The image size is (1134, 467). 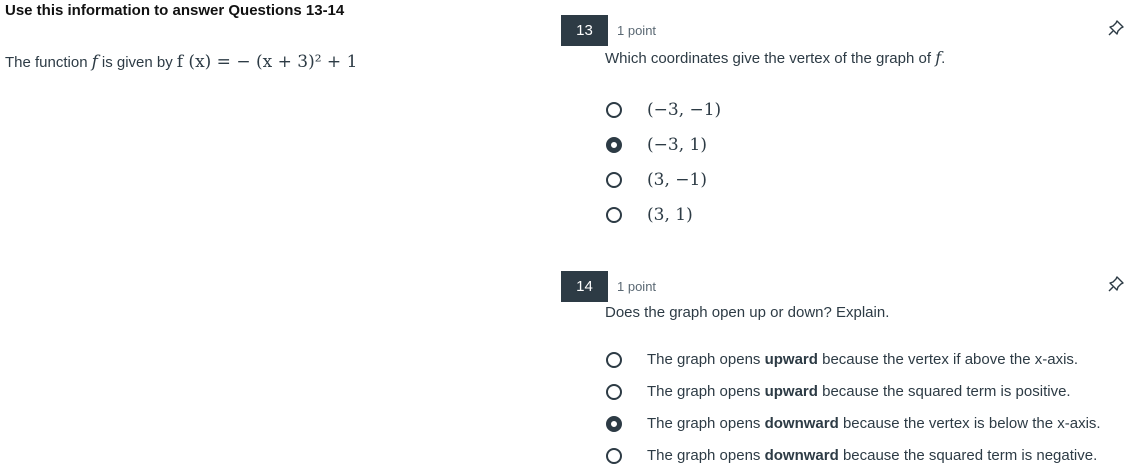 What do you see at coordinates (677, 145) in the screenshot?
I see `option-label: (−3, 1)` at bounding box center [677, 145].